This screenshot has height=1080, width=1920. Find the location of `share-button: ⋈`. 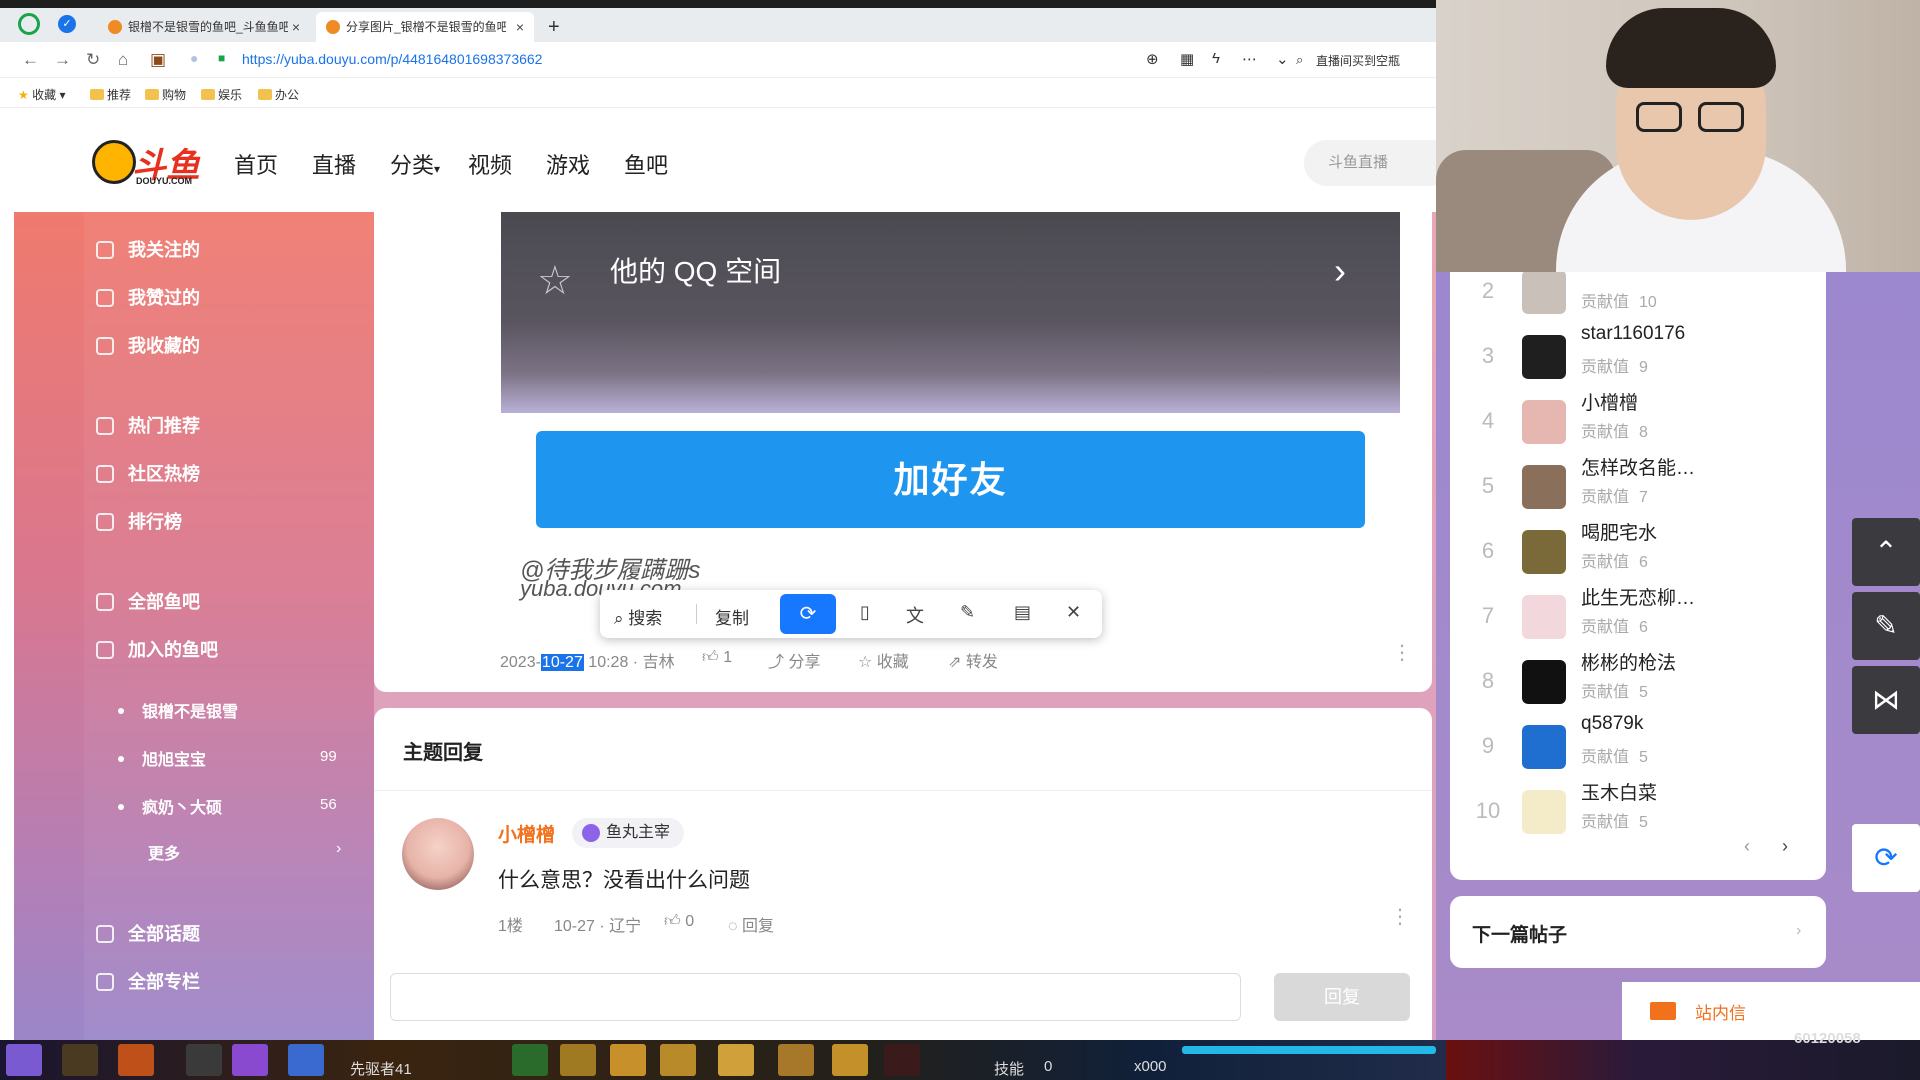

share-button: ⋈ is located at coordinates (1886, 700).